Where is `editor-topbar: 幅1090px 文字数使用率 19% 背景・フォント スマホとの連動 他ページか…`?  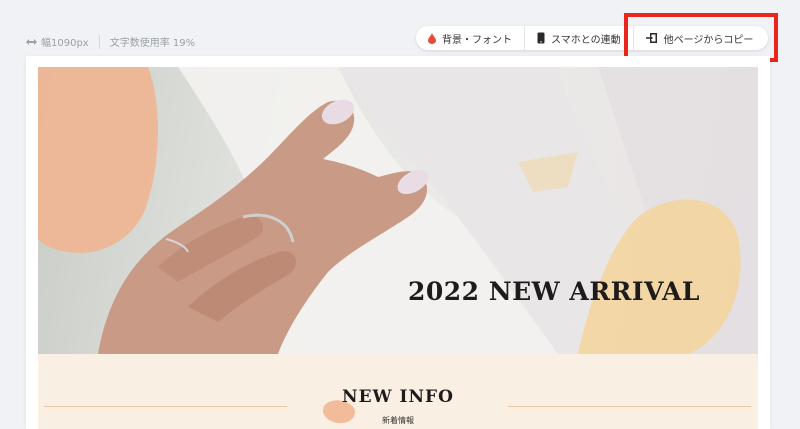
editor-topbar: 幅1090px 文字数使用率 19% 背景・フォント スマホとの連動 他ページか… is located at coordinates (400, 31).